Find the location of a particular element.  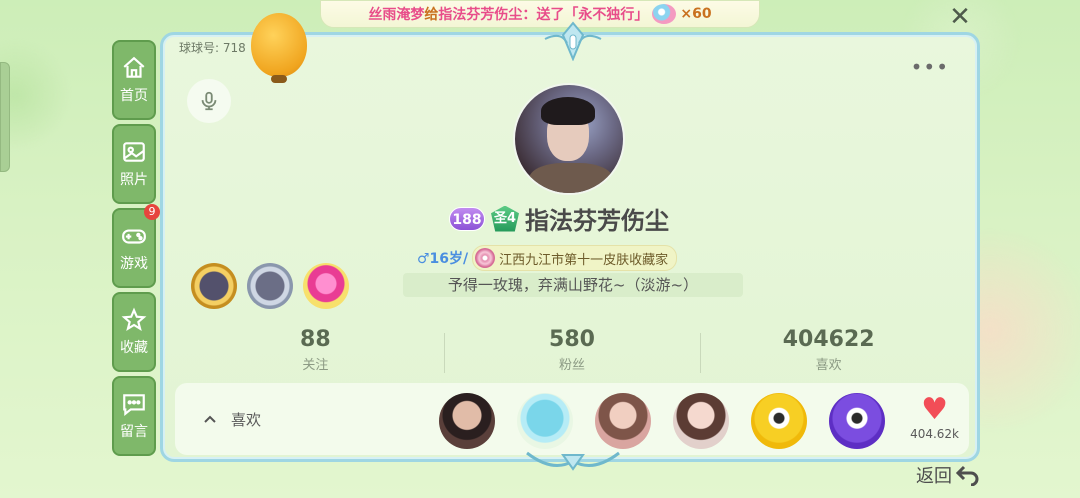

notification-badge: 9 is located at coordinates (152, 212).